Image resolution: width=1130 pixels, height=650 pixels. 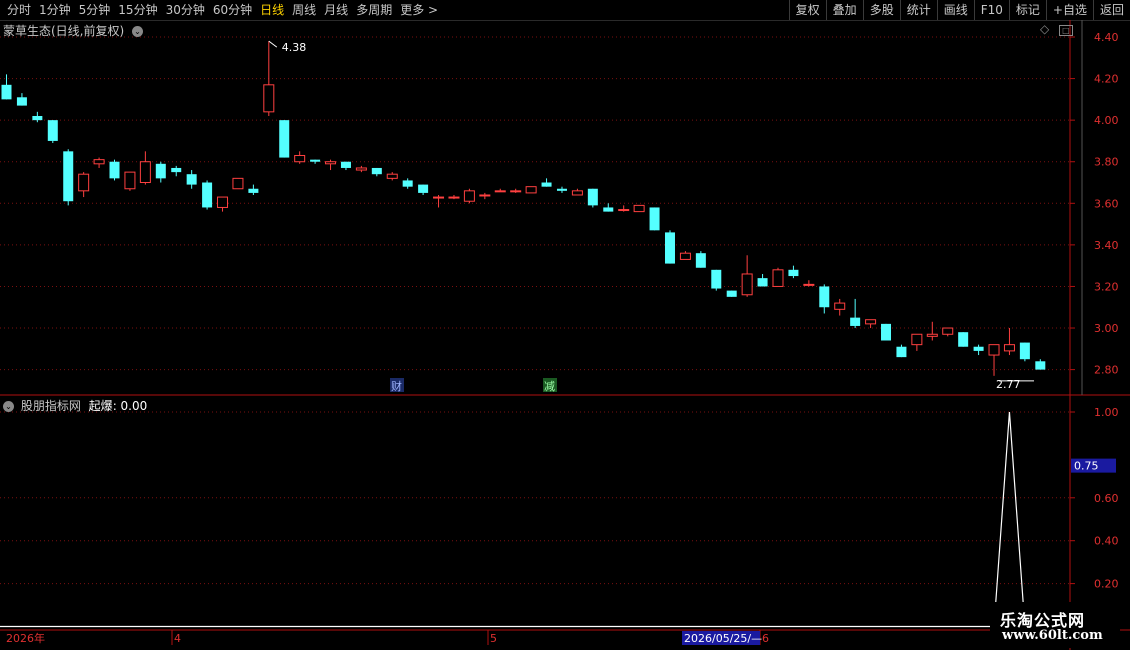 What do you see at coordinates (1106, 245) in the screenshot?
I see `y-tick-label: 3.40` at bounding box center [1106, 245].